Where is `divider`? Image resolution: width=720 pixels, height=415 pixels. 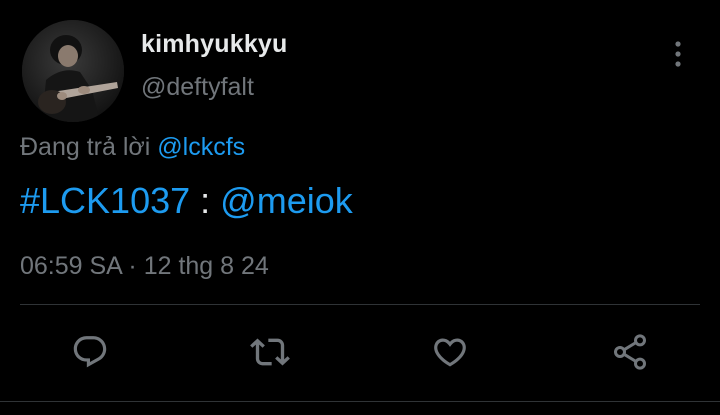 divider is located at coordinates (360, 304).